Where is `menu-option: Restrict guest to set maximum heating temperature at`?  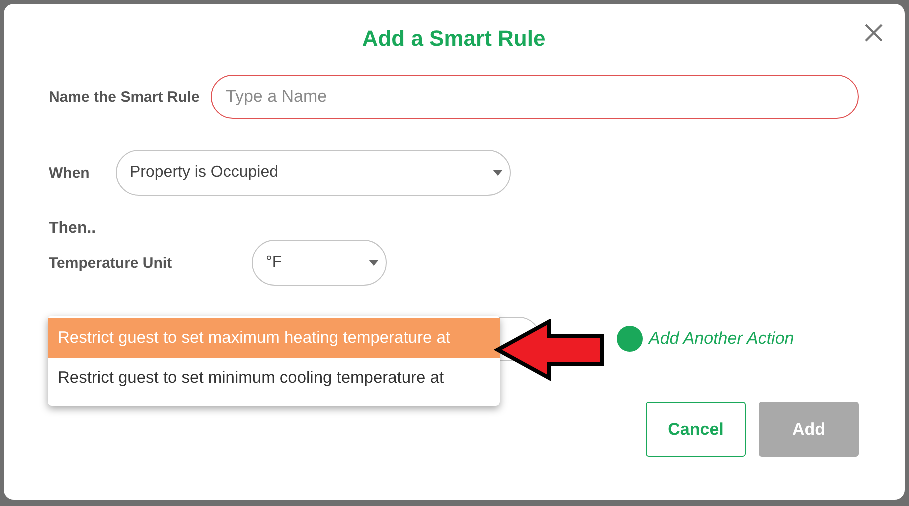
menu-option: Restrict guest to set maximum heating temperature at is located at coordinates (274, 338).